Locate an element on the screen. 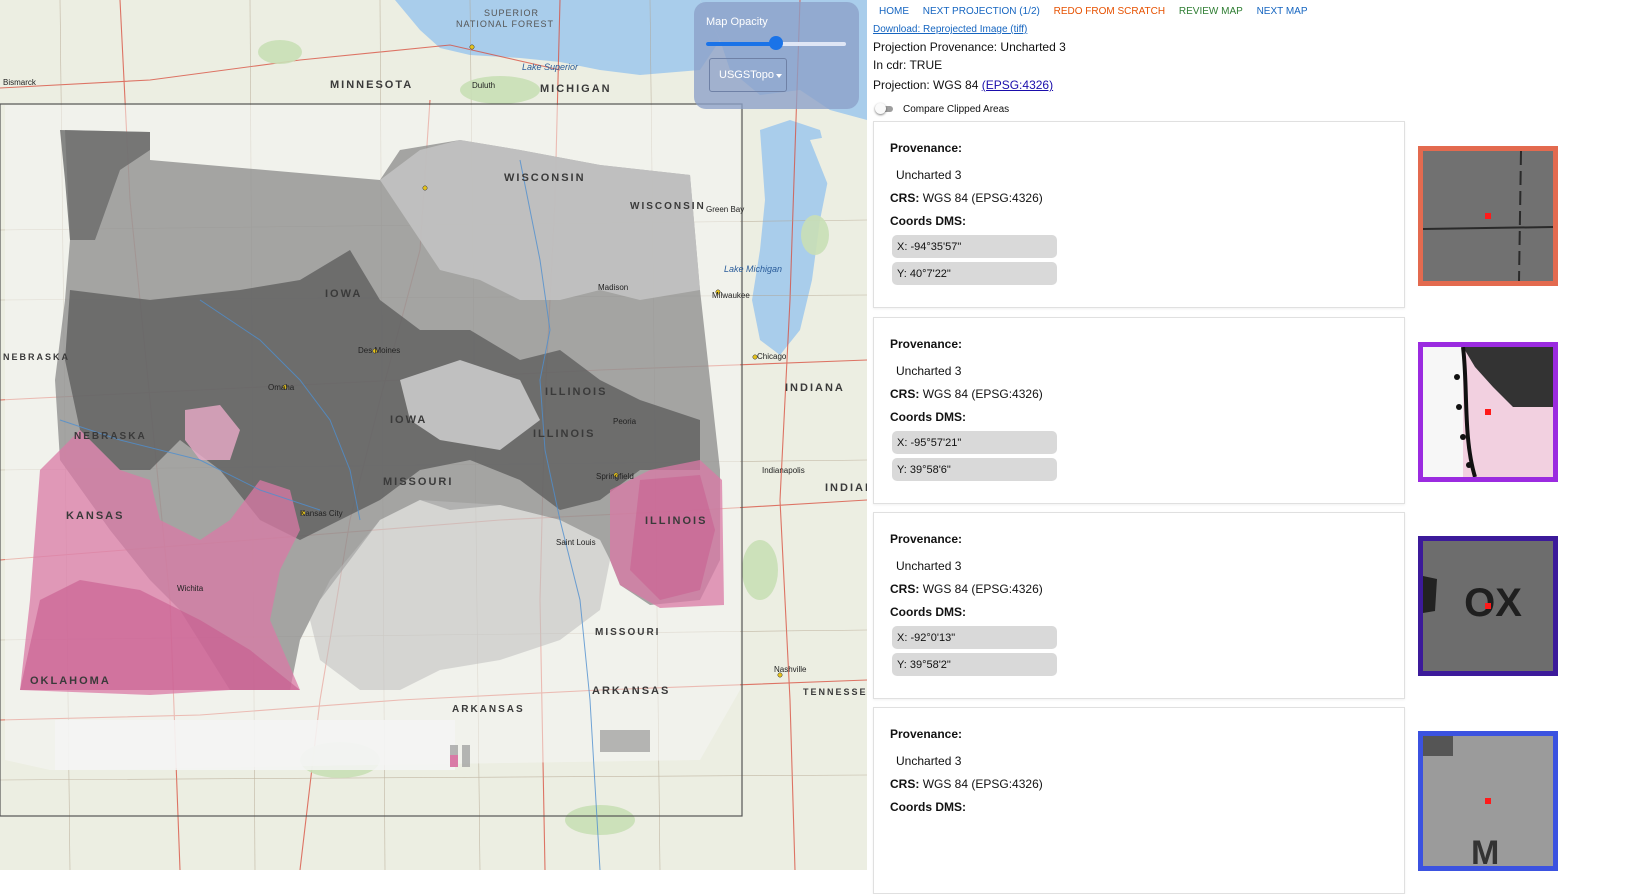  thumbnail-image: OX is located at coordinates (1488, 606).